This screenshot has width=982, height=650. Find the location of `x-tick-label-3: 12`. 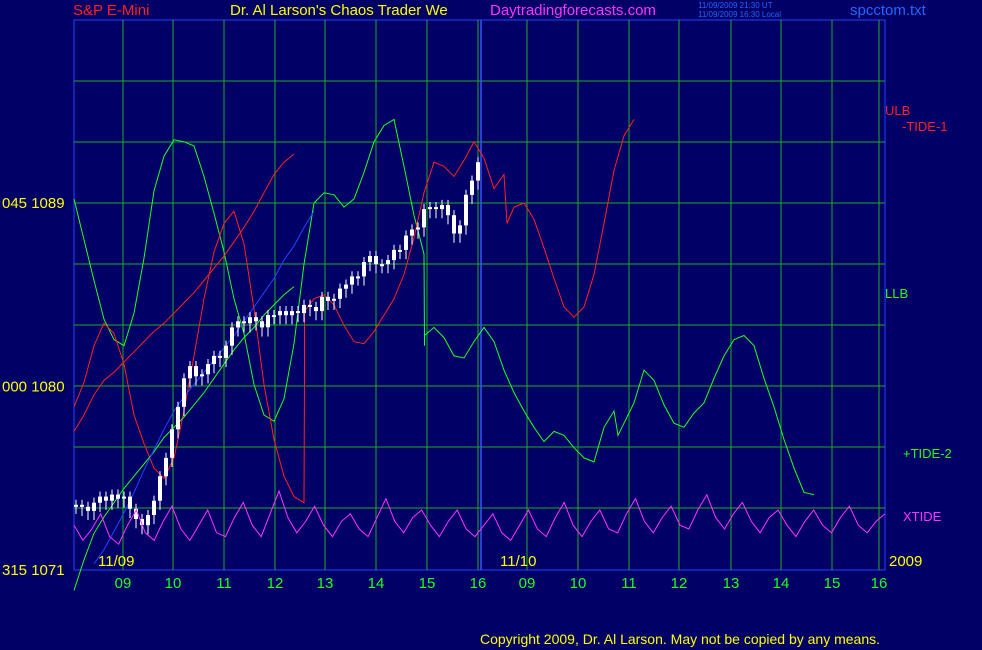

x-tick-label-3: 12 is located at coordinates (275, 583).